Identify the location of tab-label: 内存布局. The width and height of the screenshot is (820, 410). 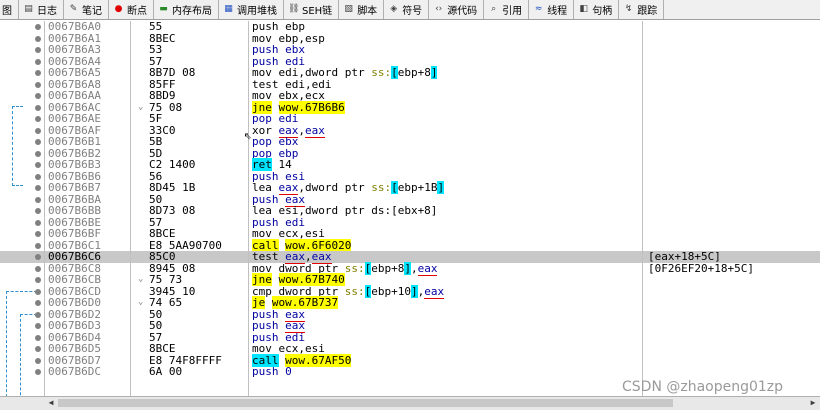
(192, 11).